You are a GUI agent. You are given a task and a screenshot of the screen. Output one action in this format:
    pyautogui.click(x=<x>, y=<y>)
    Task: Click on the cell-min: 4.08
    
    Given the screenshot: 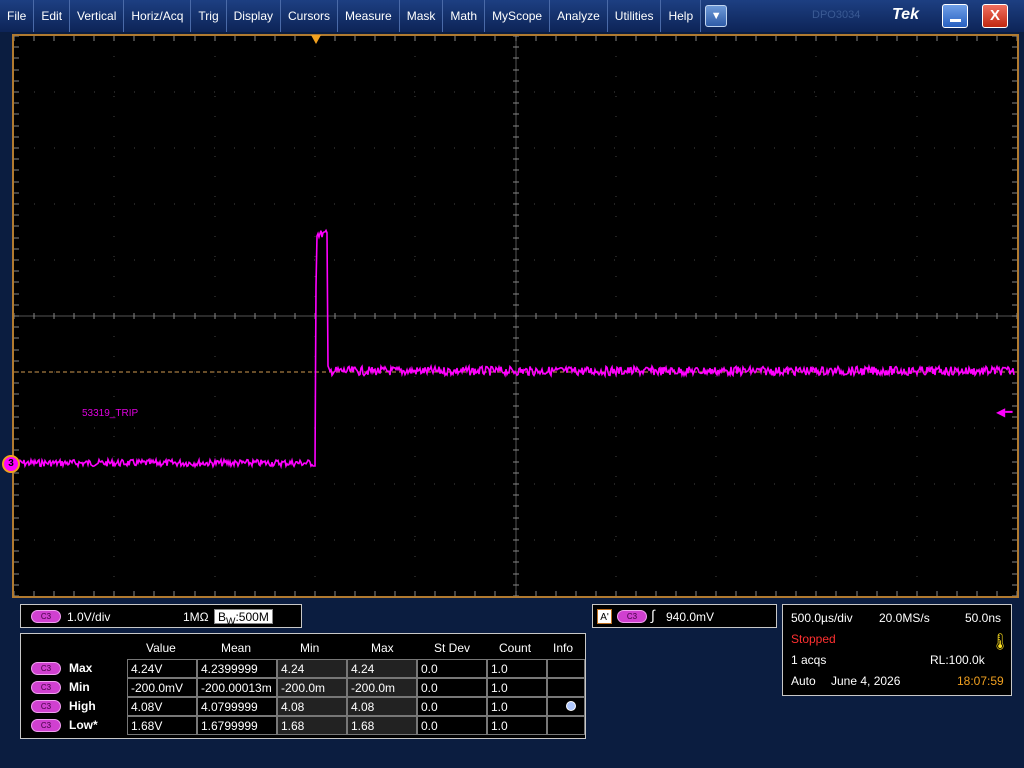 What is the action you would take?
    pyautogui.click(x=312, y=706)
    